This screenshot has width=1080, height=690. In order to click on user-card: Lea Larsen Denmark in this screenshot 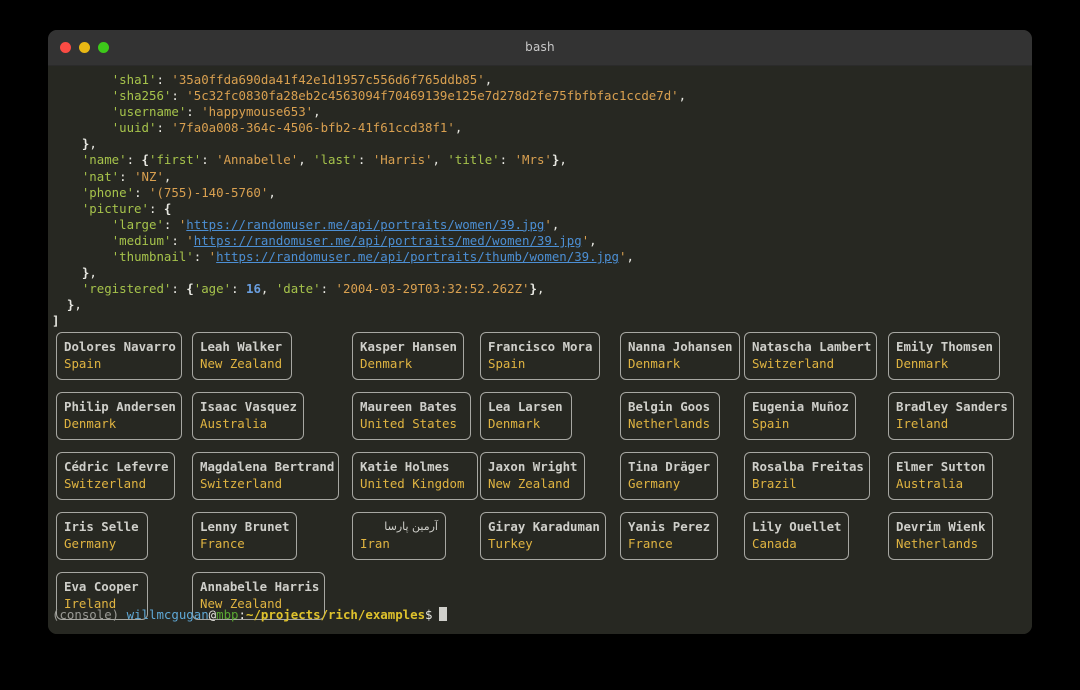, I will do `click(526, 415)`.